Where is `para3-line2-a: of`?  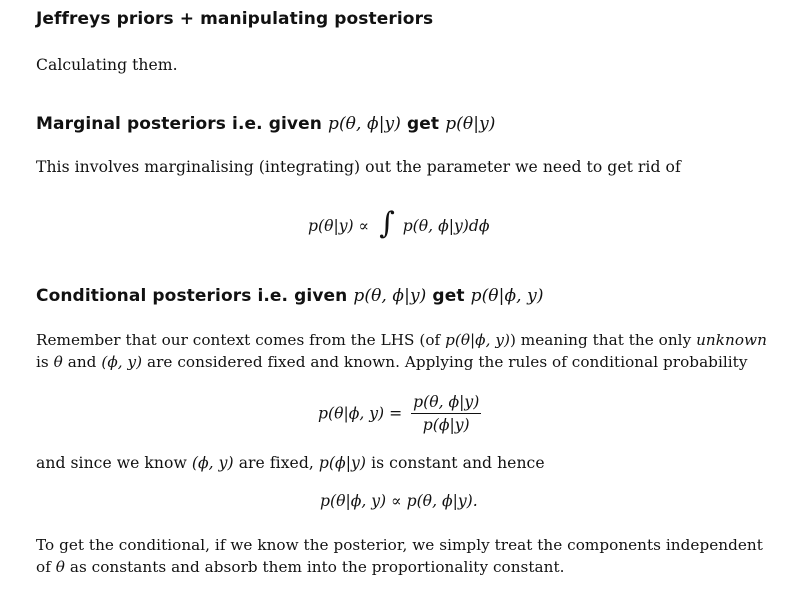 para3-line2-a: of is located at coordinates (43, 567).